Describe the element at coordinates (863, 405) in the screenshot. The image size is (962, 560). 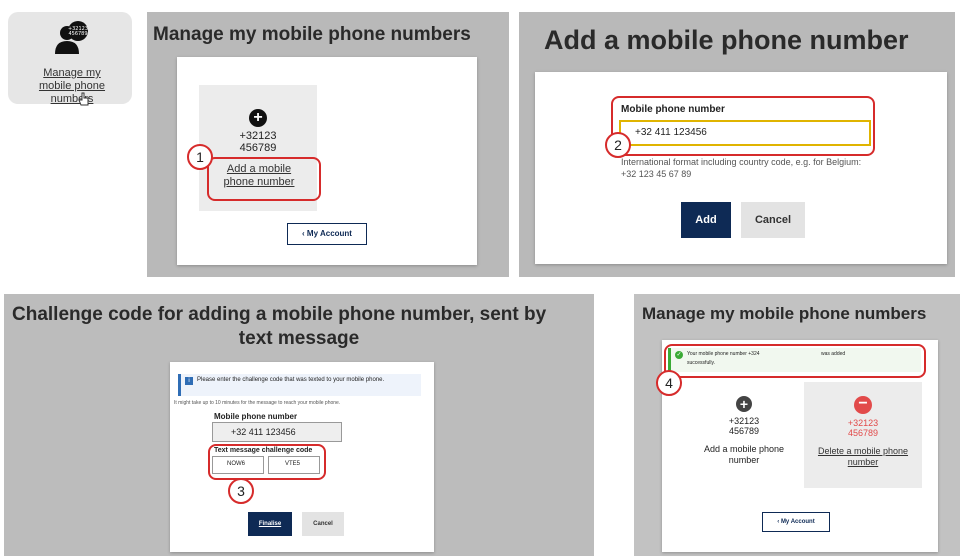
I see `delete-icon: −` at that location.